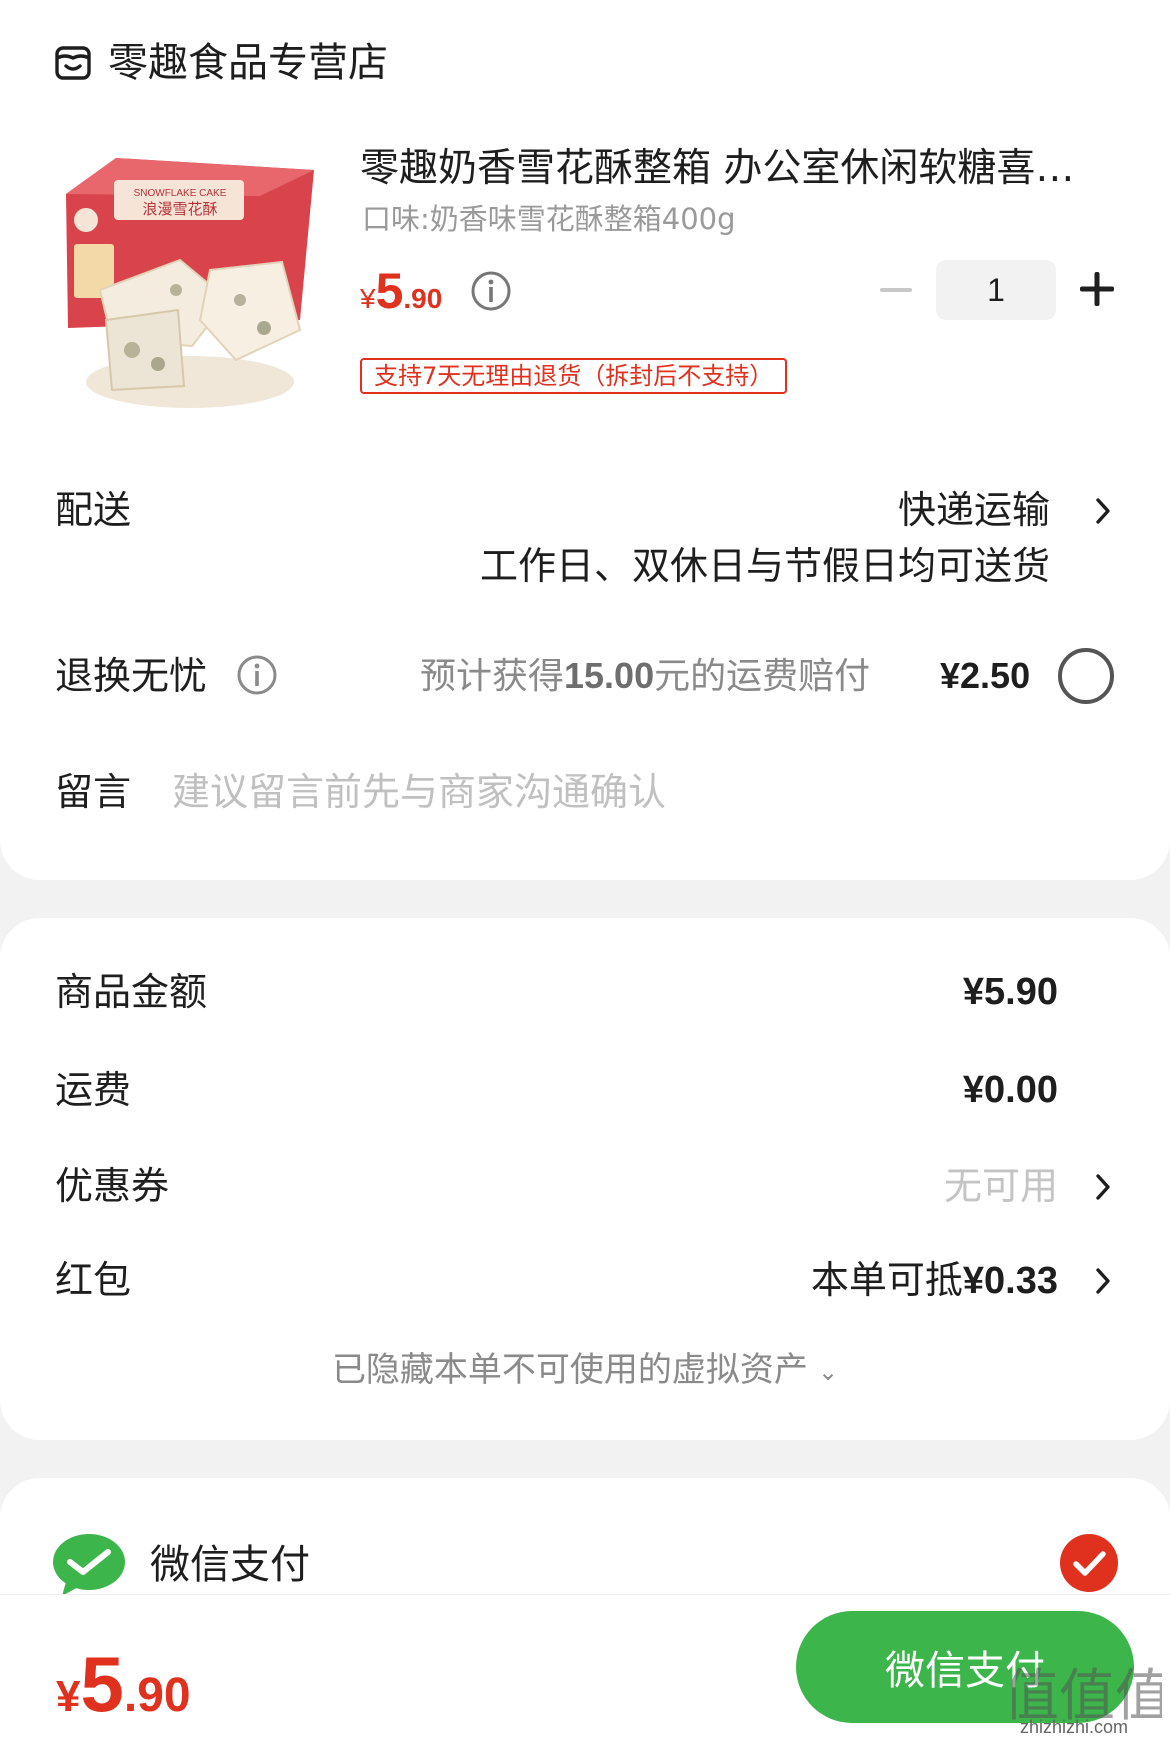 This screenshot has width=1170, height=1742. I want to click on price-decimal: .90, so click(423, 298).